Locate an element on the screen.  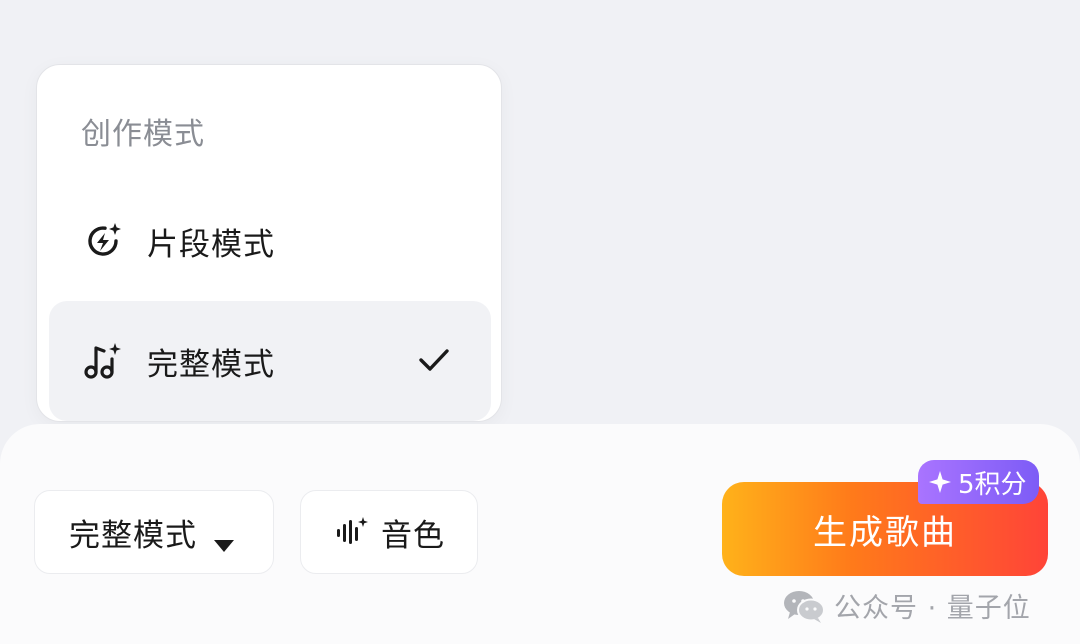
mode-select-button: 完整模式 is located at coordinates (154, 532).